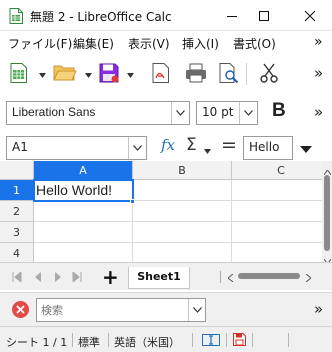  I want to click on close-window-button, so click(310, 15).